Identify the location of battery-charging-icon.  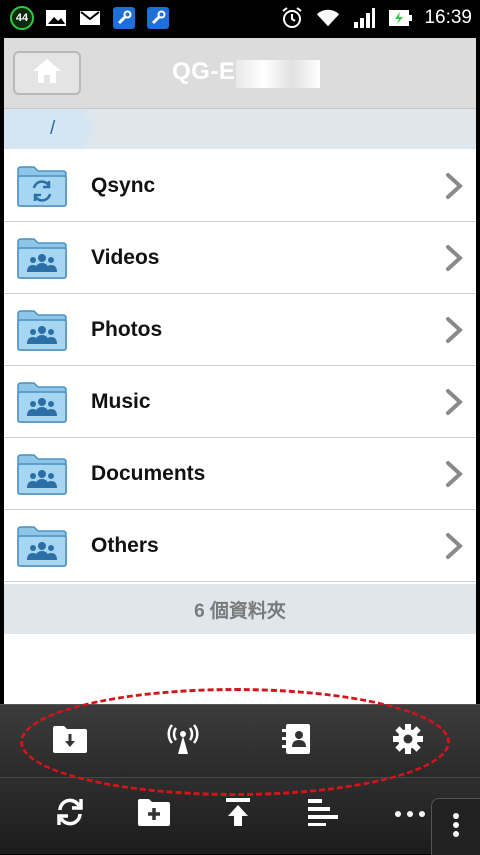
(400, 18).